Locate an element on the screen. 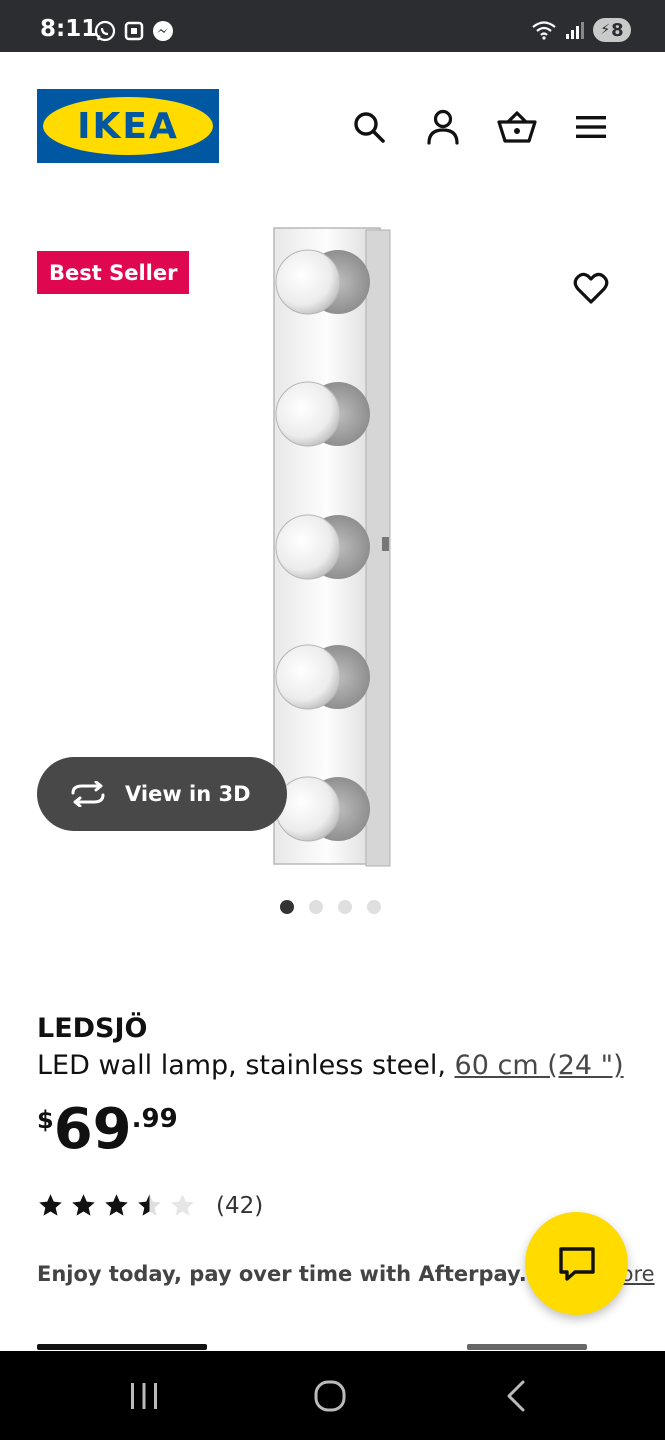  view-in-3d-label: View in 3D is located at coordinates (188, 794).